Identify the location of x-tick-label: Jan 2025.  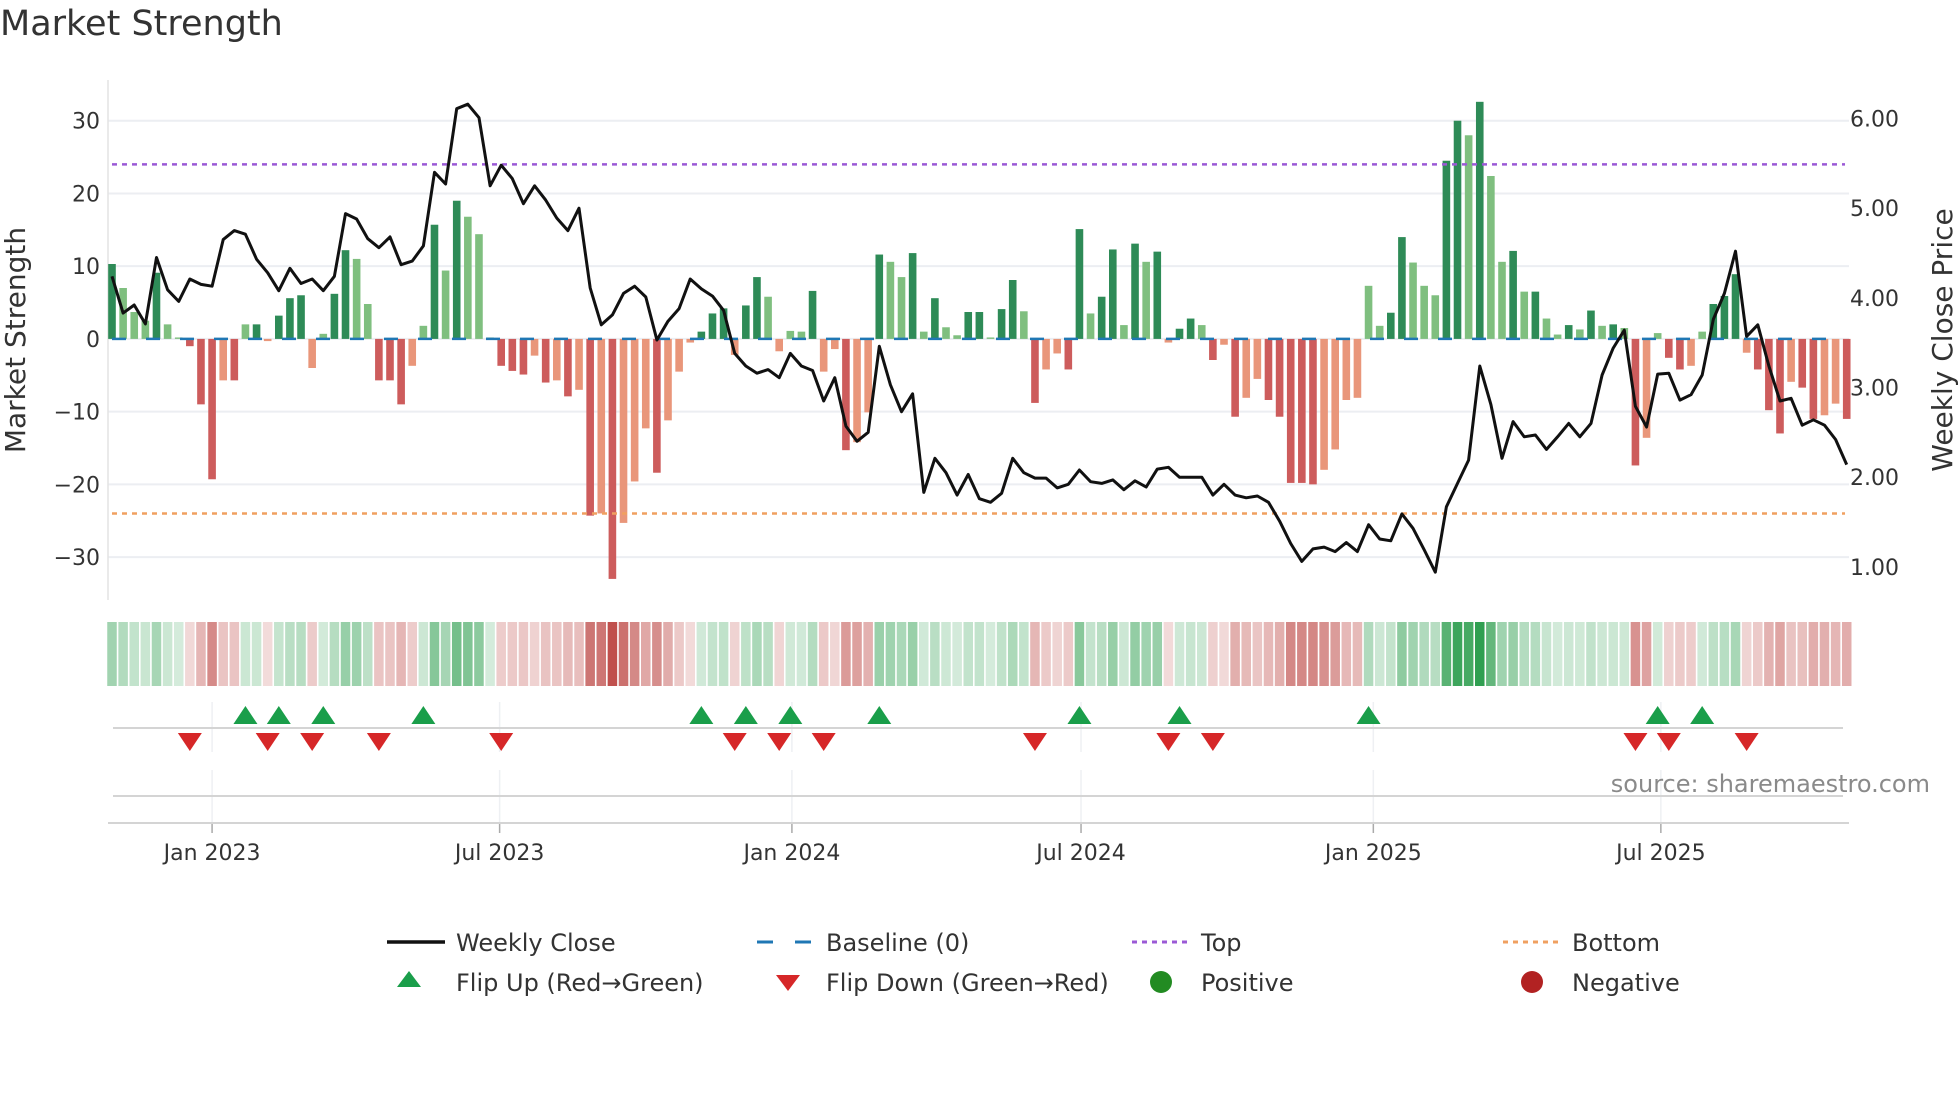
(1372, 853).